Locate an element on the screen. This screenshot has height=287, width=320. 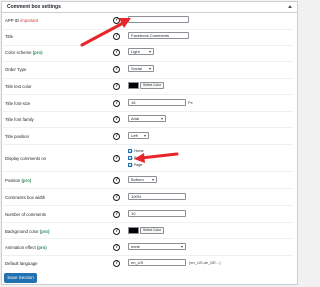
red-arrow-app-id is located at coordinates (105, 32).